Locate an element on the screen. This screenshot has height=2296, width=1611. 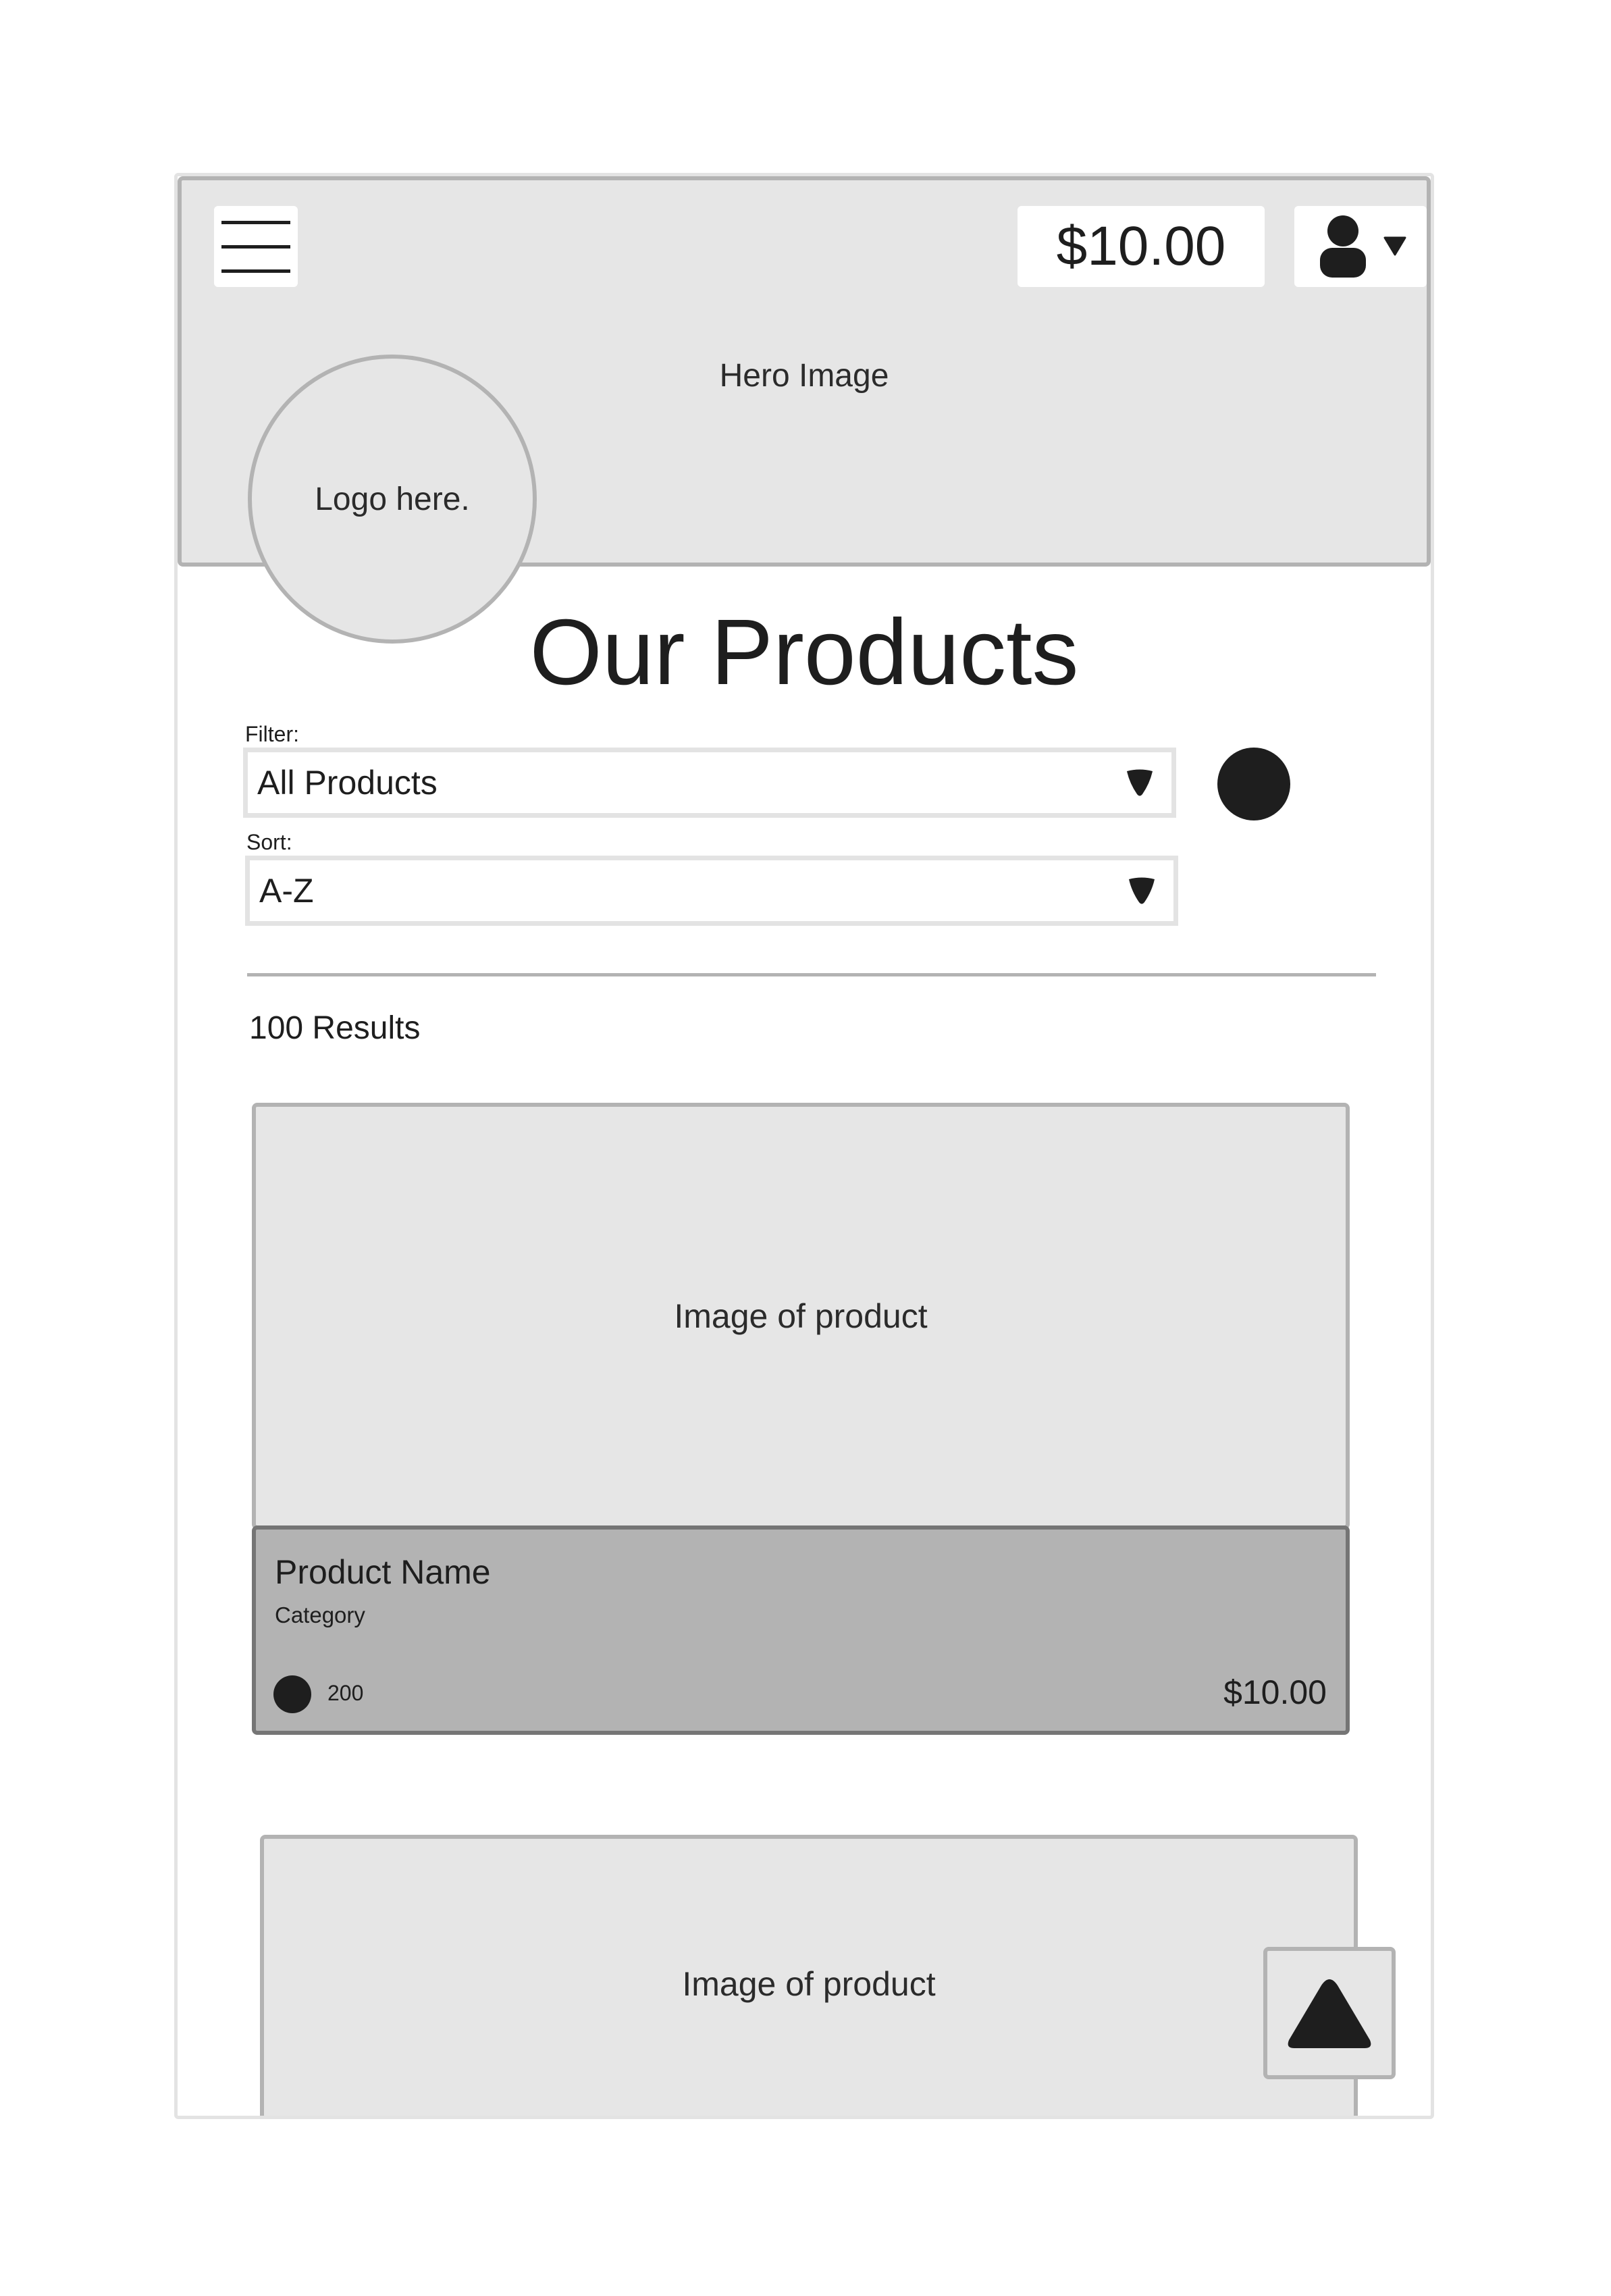
logo-label: Logo here. is located at coordinates (392, 499).